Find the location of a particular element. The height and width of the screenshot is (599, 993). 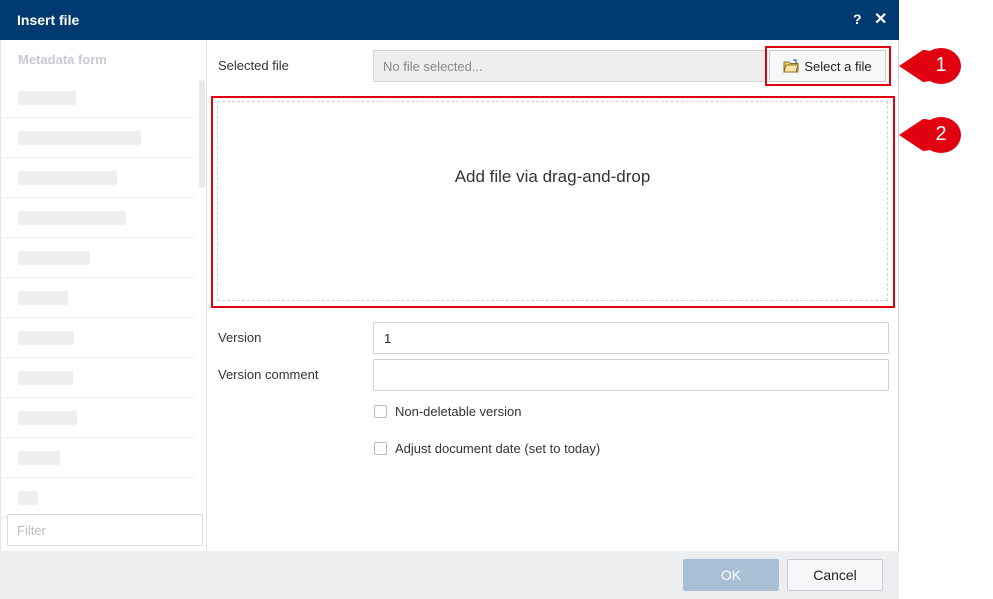

adjust-date-checkbox-row: Adjust document date (set to today) is located at coordinates (487, 448).